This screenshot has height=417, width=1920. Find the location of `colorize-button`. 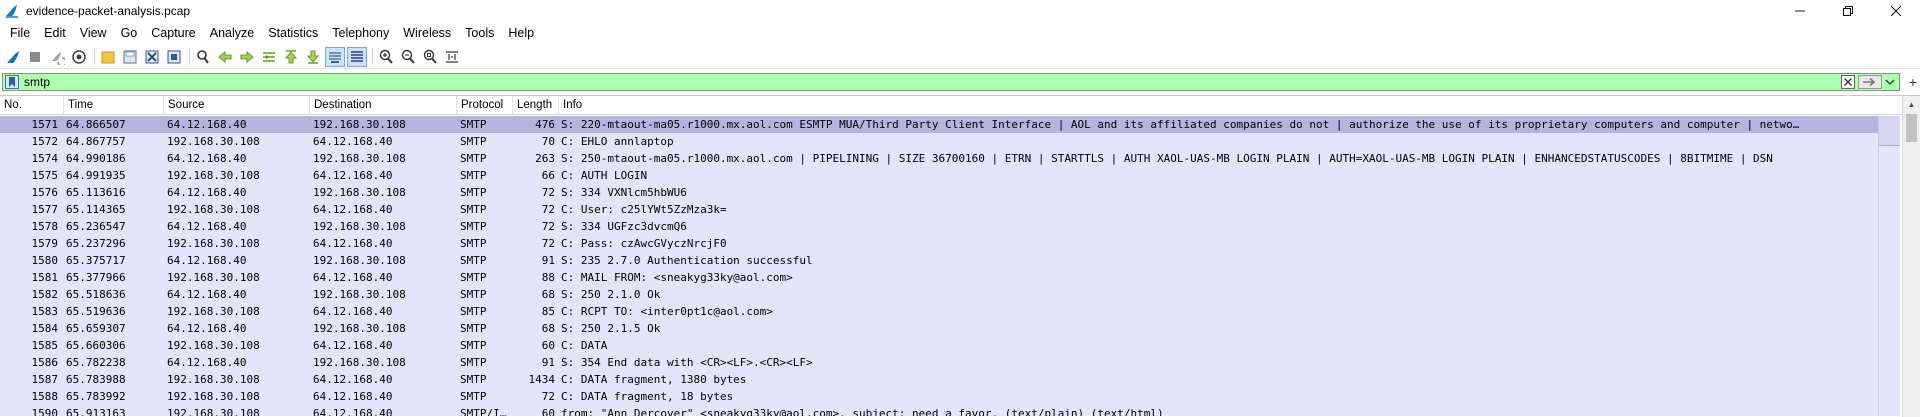

colorize-button is located at coordinates (357, 56).